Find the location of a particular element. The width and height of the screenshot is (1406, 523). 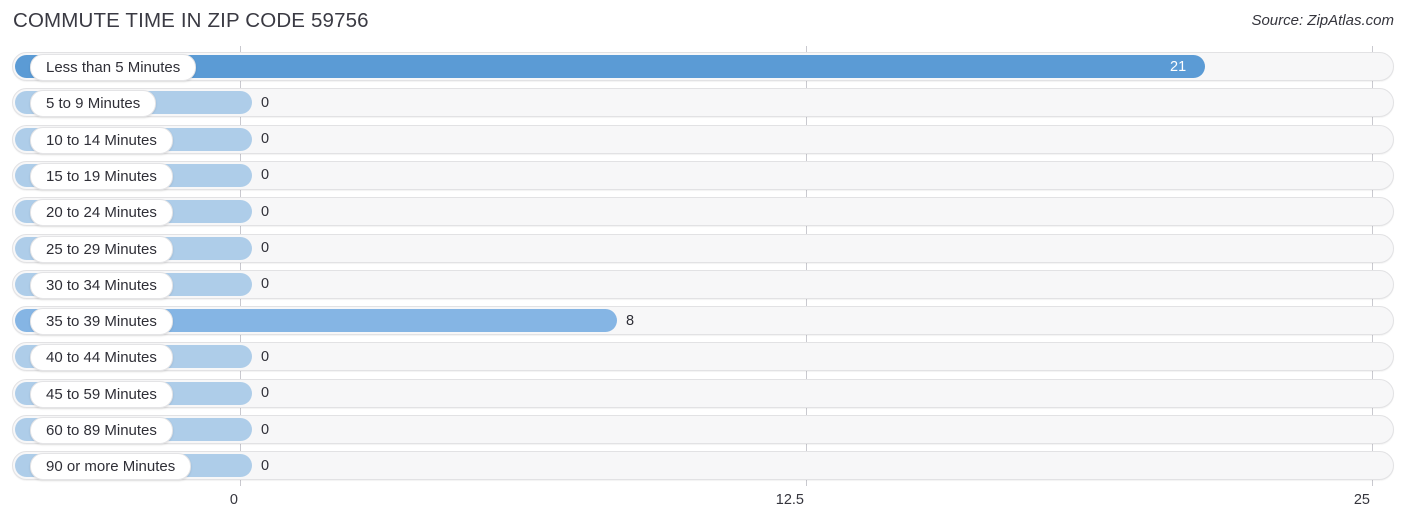

category-label: 30 to 34 Minutes is located at coordinates (101, 285).